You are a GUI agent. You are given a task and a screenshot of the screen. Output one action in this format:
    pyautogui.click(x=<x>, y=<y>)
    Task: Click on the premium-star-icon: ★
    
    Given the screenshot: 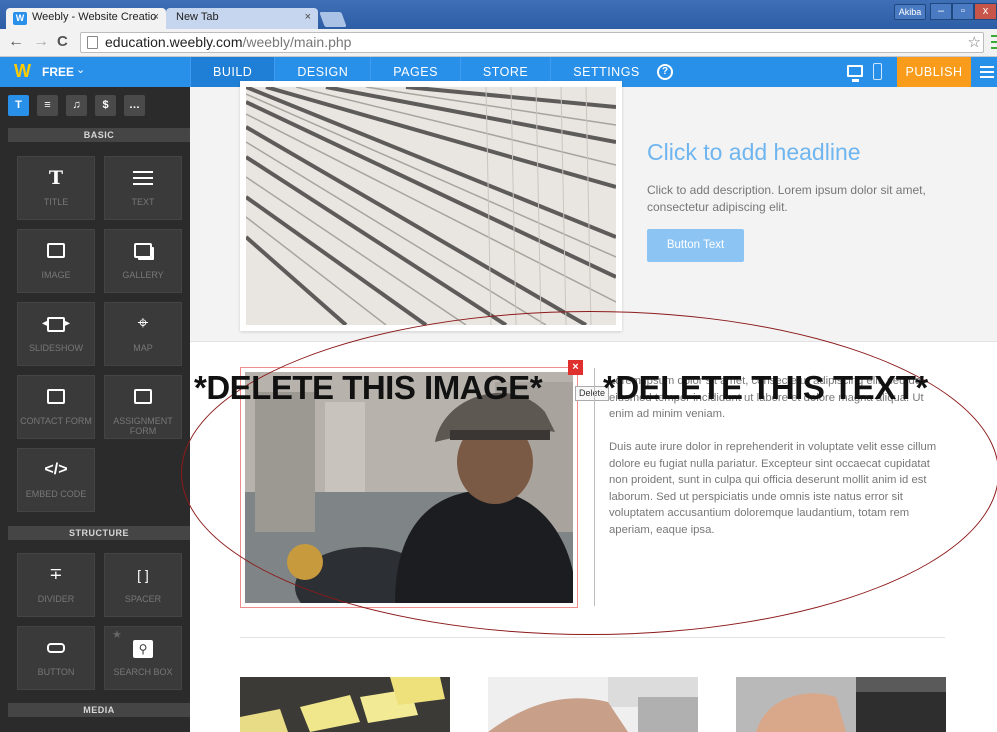 What is the action you would take?
    pyautogui.click(x=117, y=635)
    